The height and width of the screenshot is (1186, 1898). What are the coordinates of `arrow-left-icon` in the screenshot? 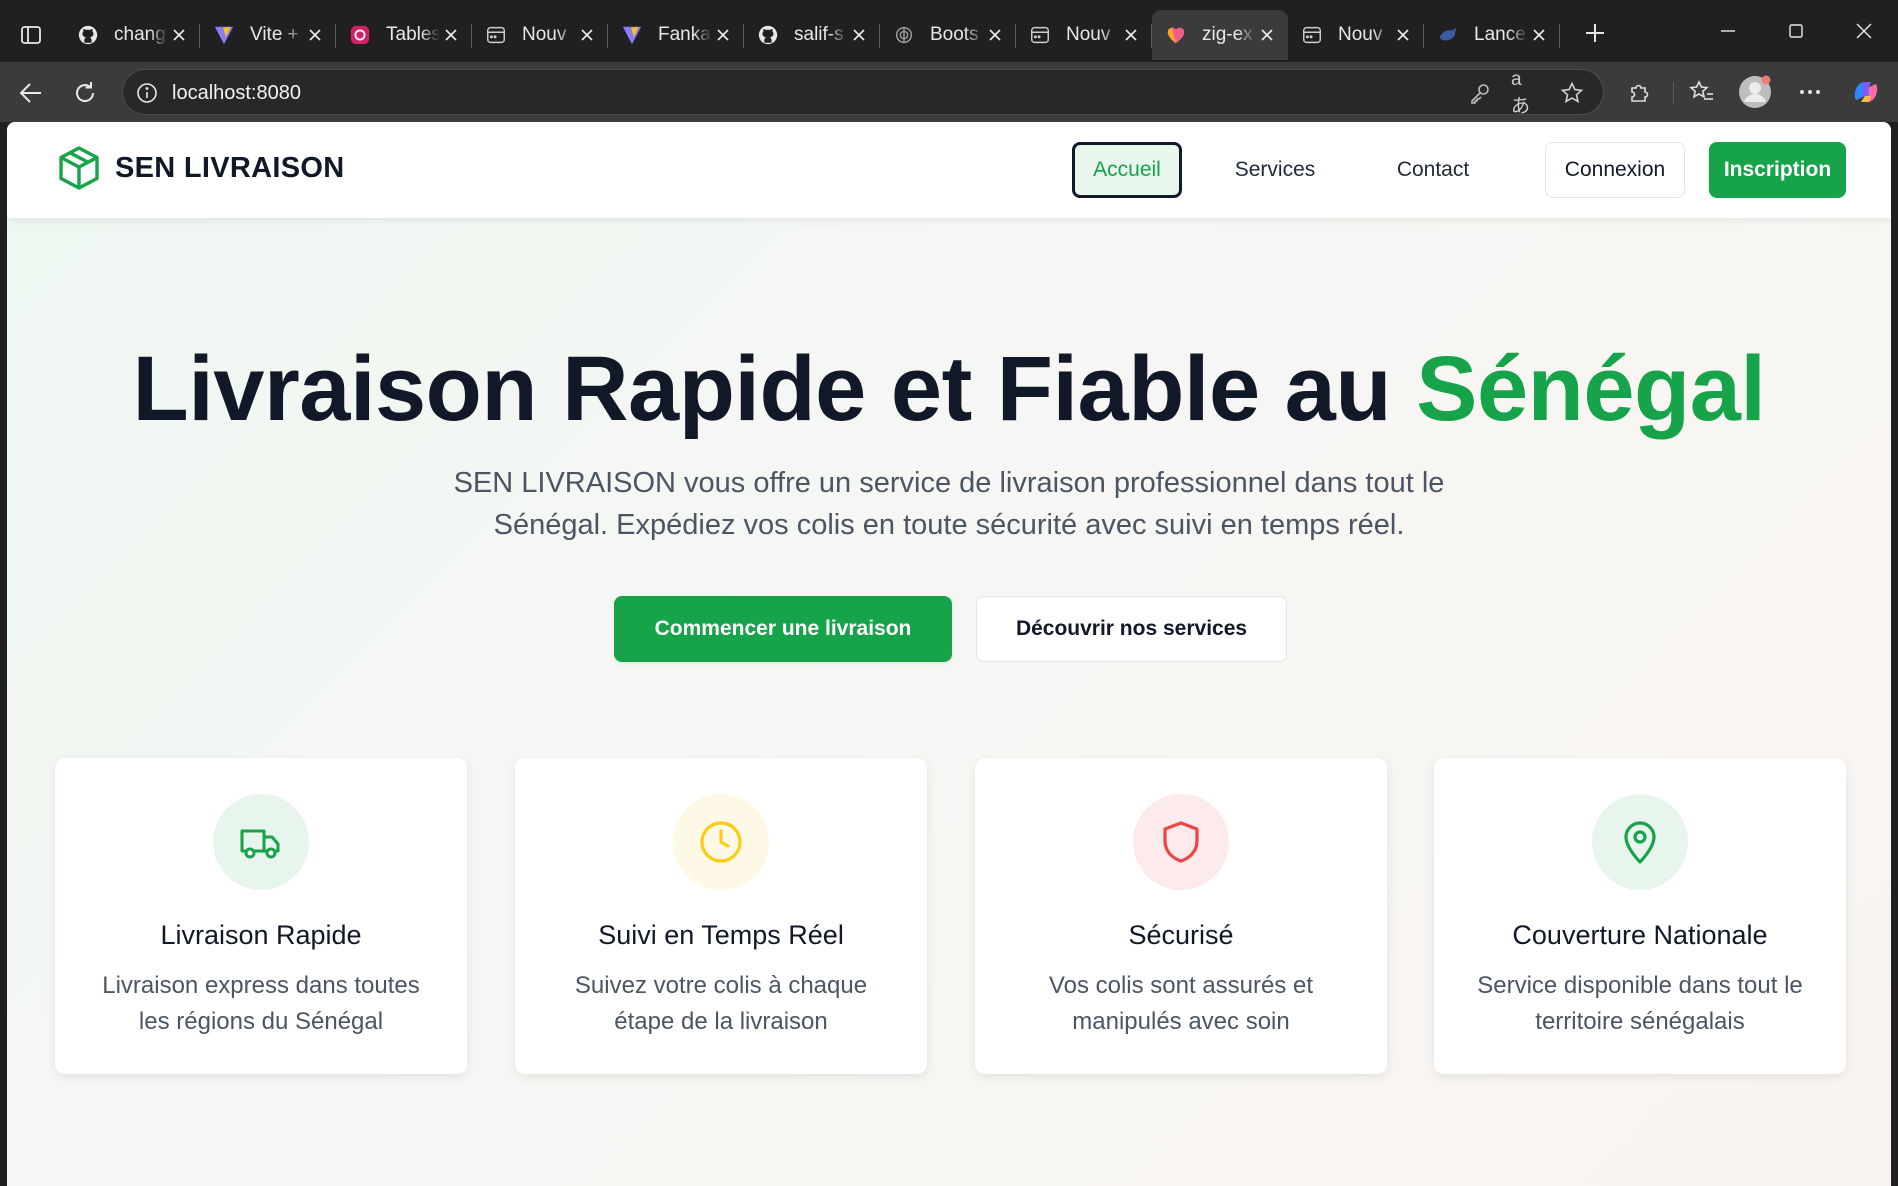 It's located at (30, 93).